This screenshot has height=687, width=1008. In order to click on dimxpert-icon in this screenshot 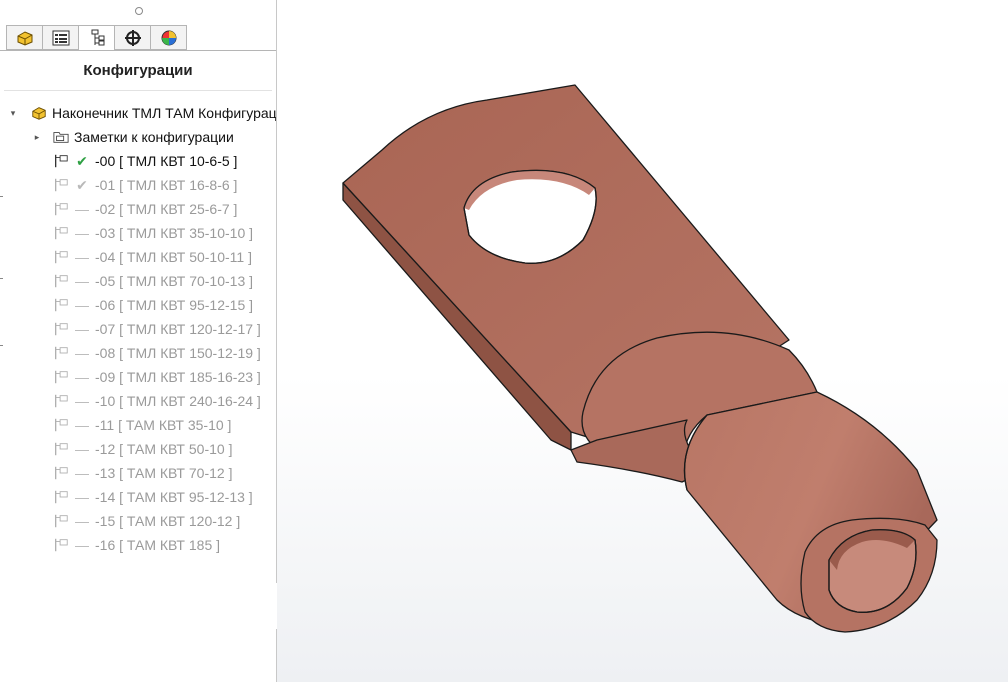, I will do `click(132, 37)`.